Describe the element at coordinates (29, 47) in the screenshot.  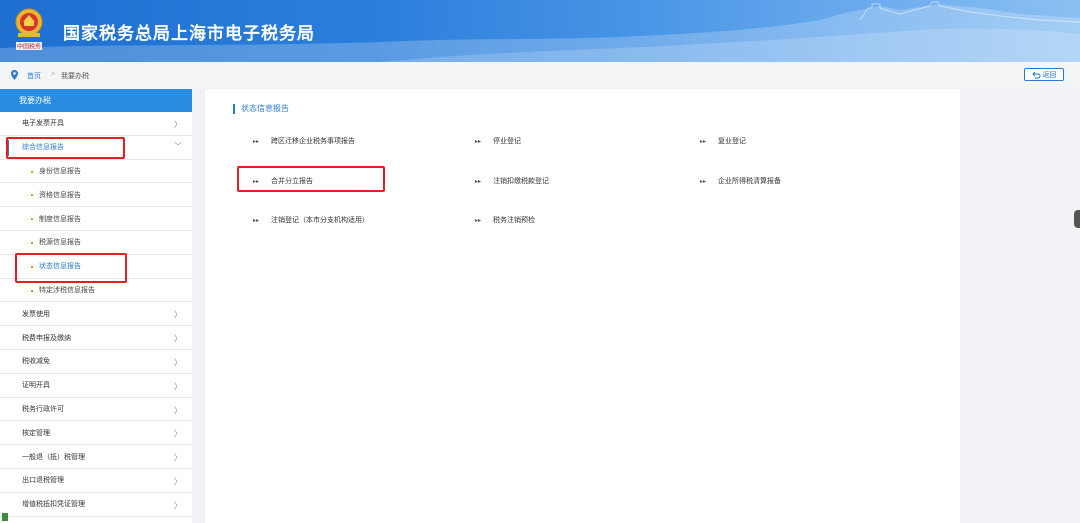
I see `svg-text: 中国税务` at that location.